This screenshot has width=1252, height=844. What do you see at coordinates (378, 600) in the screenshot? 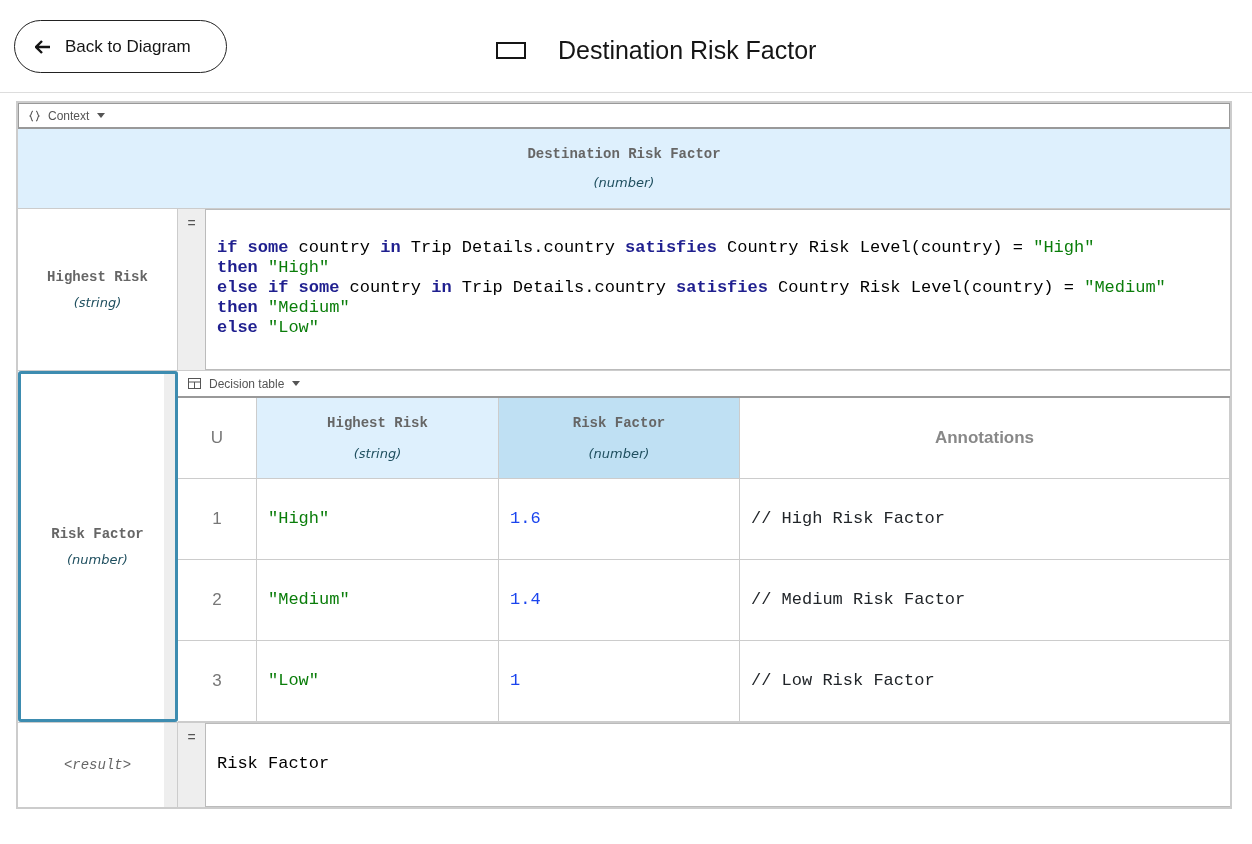
I see `table-cell: "Medium"` at bounding box center [378, 600].